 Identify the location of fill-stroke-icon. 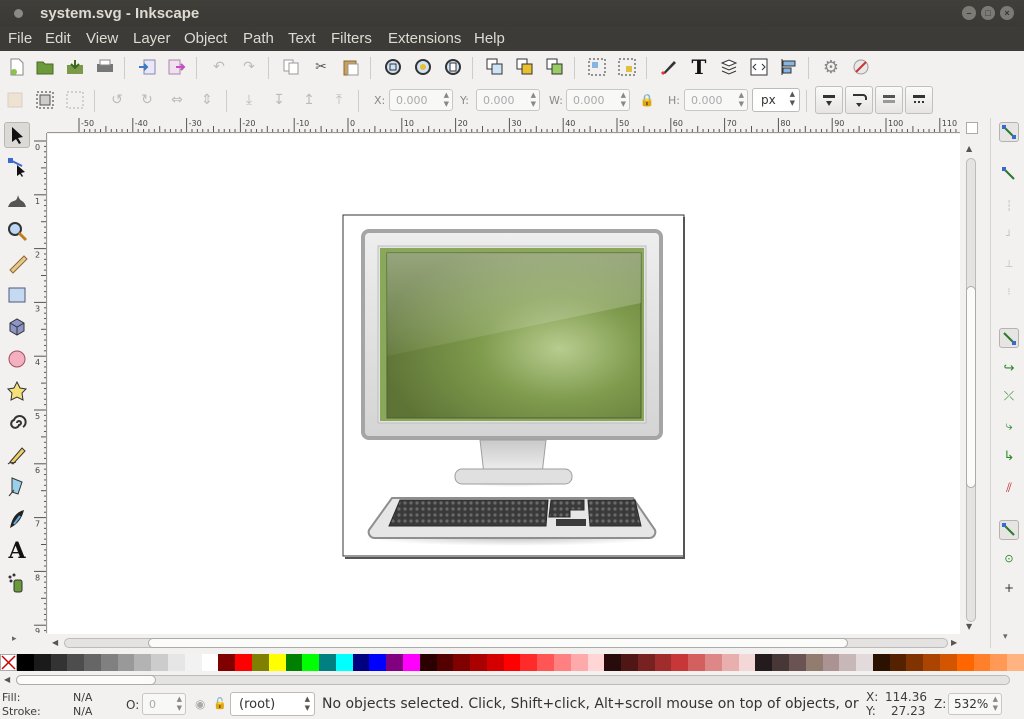
(669, 67).